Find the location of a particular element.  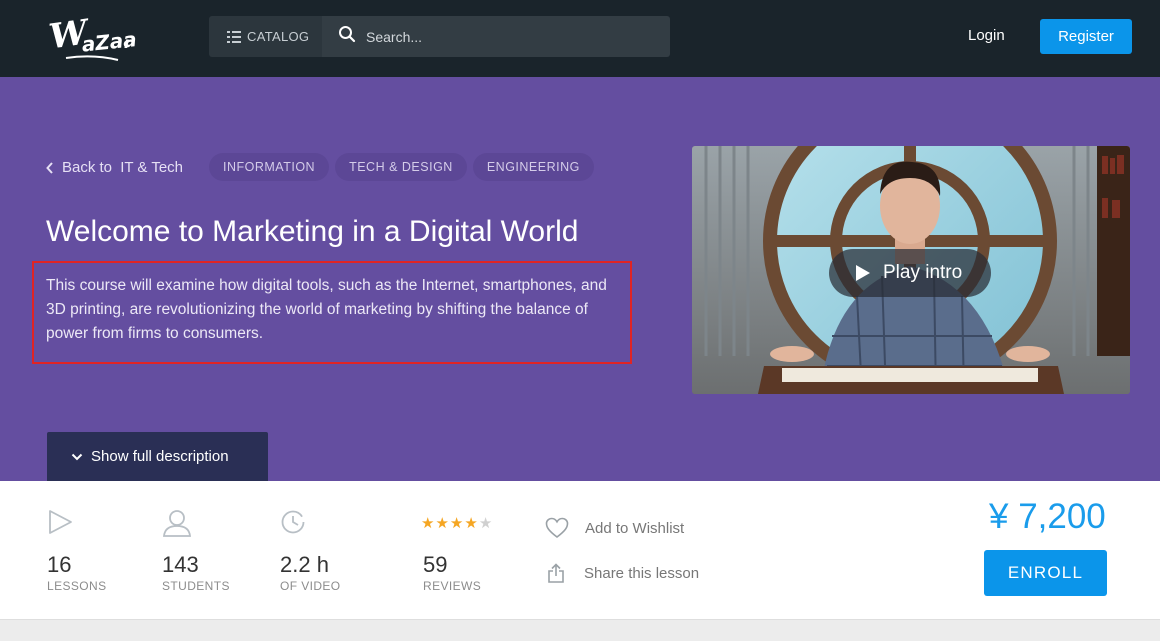

enroll-button: ENROLL is located at coordinates (1045, 573).